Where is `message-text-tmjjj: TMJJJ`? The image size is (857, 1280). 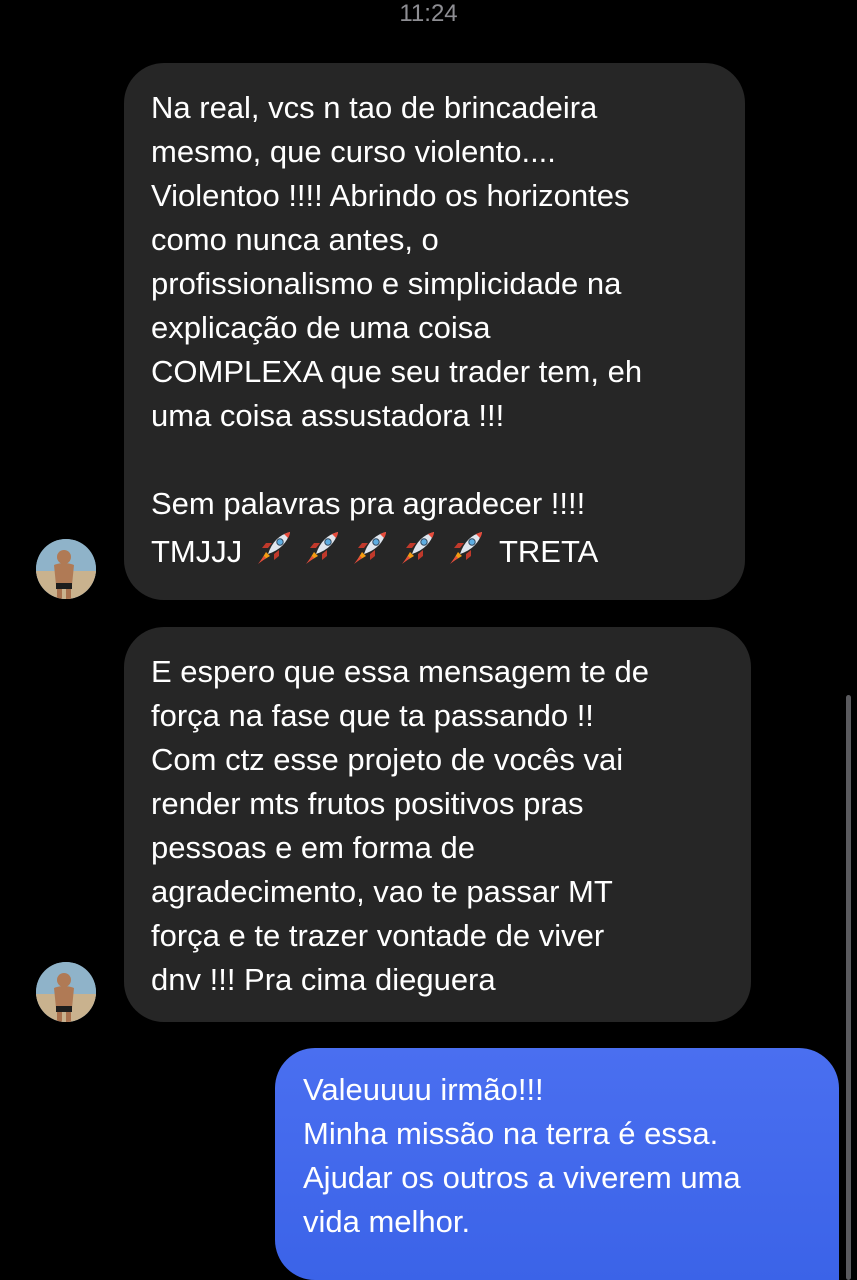 message-text-tmjjj: TMJJJ is located at coordinates (197, 551).